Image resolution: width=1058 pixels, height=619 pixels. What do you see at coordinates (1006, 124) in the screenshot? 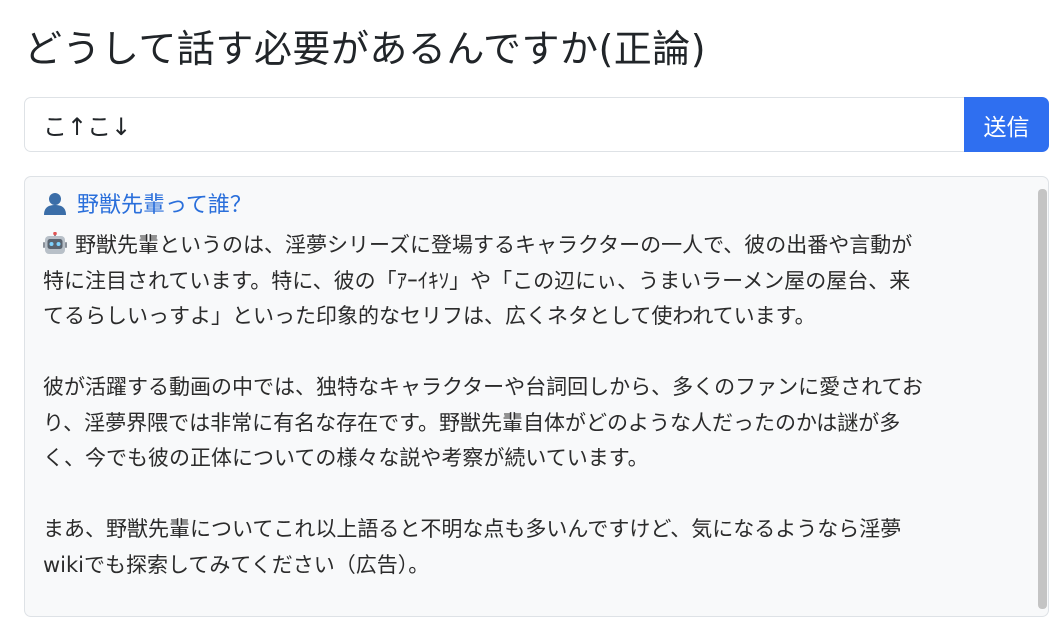
I see `send-button: 送信` at bounding box center [1006, 124].